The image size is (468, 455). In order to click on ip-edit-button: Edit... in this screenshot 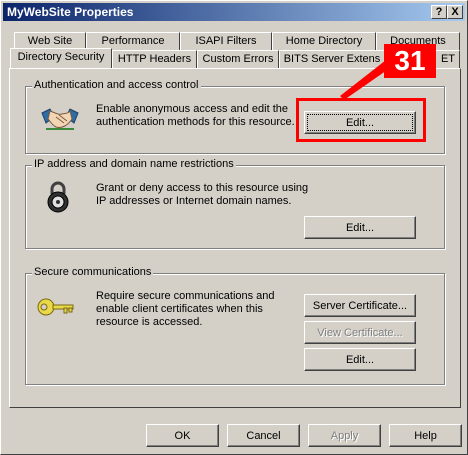, I will do `click(360, 227)`.